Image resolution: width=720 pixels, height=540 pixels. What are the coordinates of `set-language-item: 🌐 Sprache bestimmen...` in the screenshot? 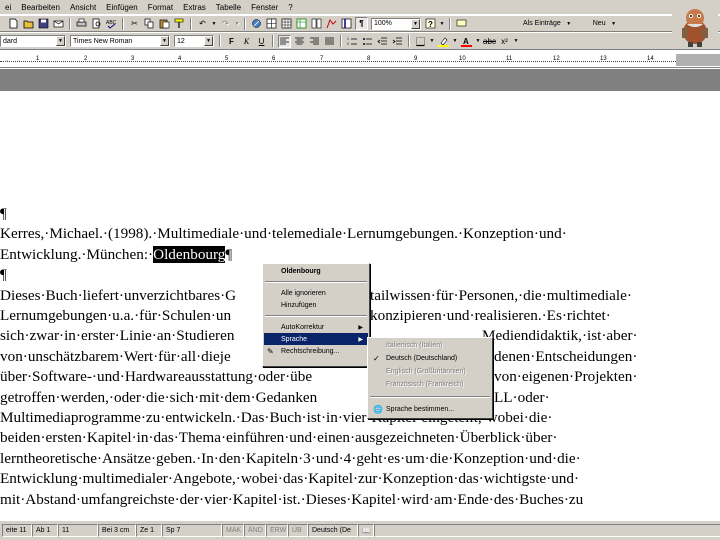 It's located at (430, 409).